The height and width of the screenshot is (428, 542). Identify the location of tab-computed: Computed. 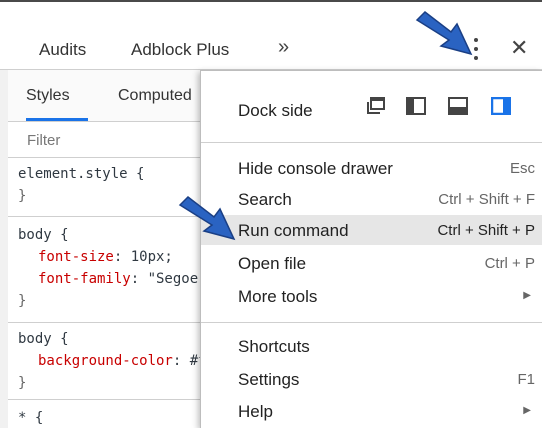
(155, 96).